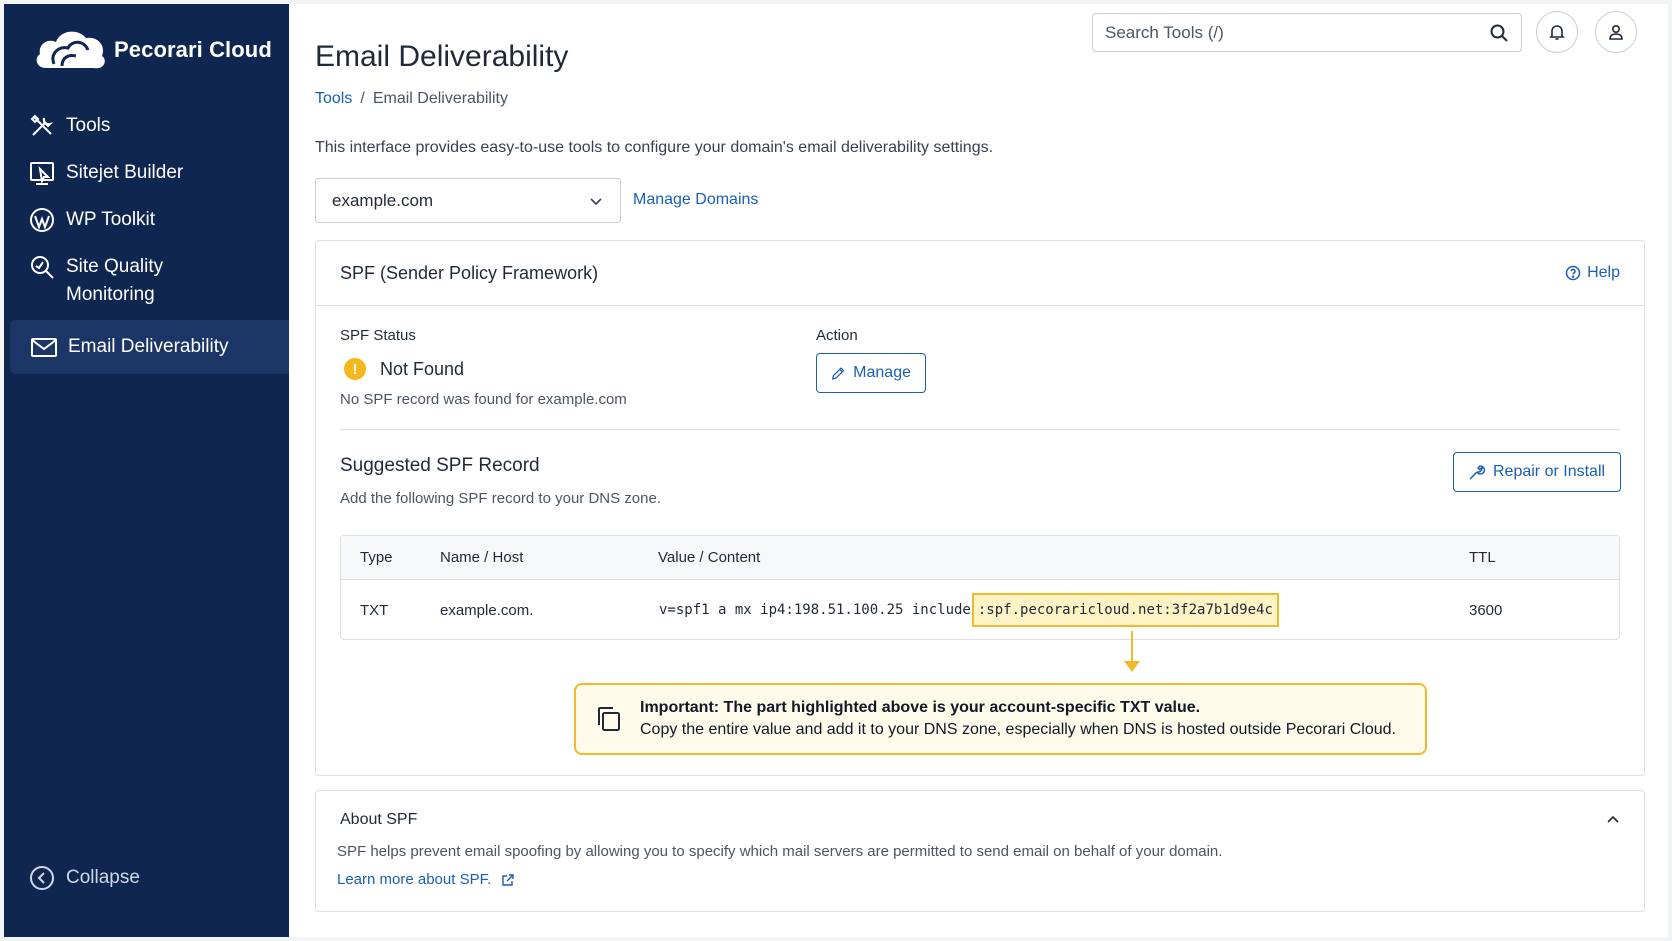 The image size is (1672, 941). Describe the element at coordinates (1482, 557) in the screenshot. I see `column-header-ttl: TTL` at that location.